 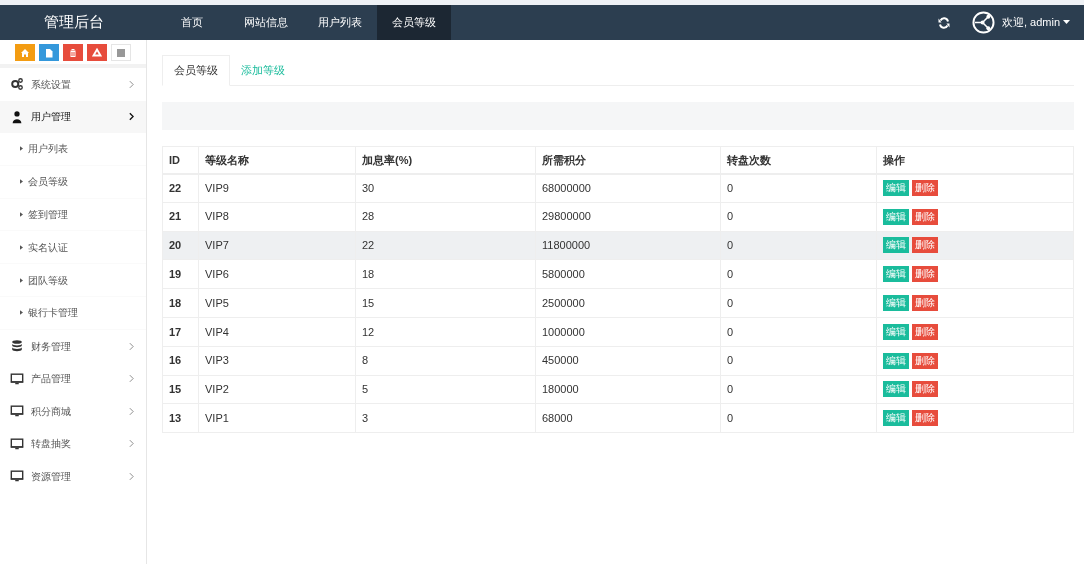 What do you see at coordinates (277, 188) in the screenshot?
I see `table-cell: VIP9` at bounding box center [277, 188].